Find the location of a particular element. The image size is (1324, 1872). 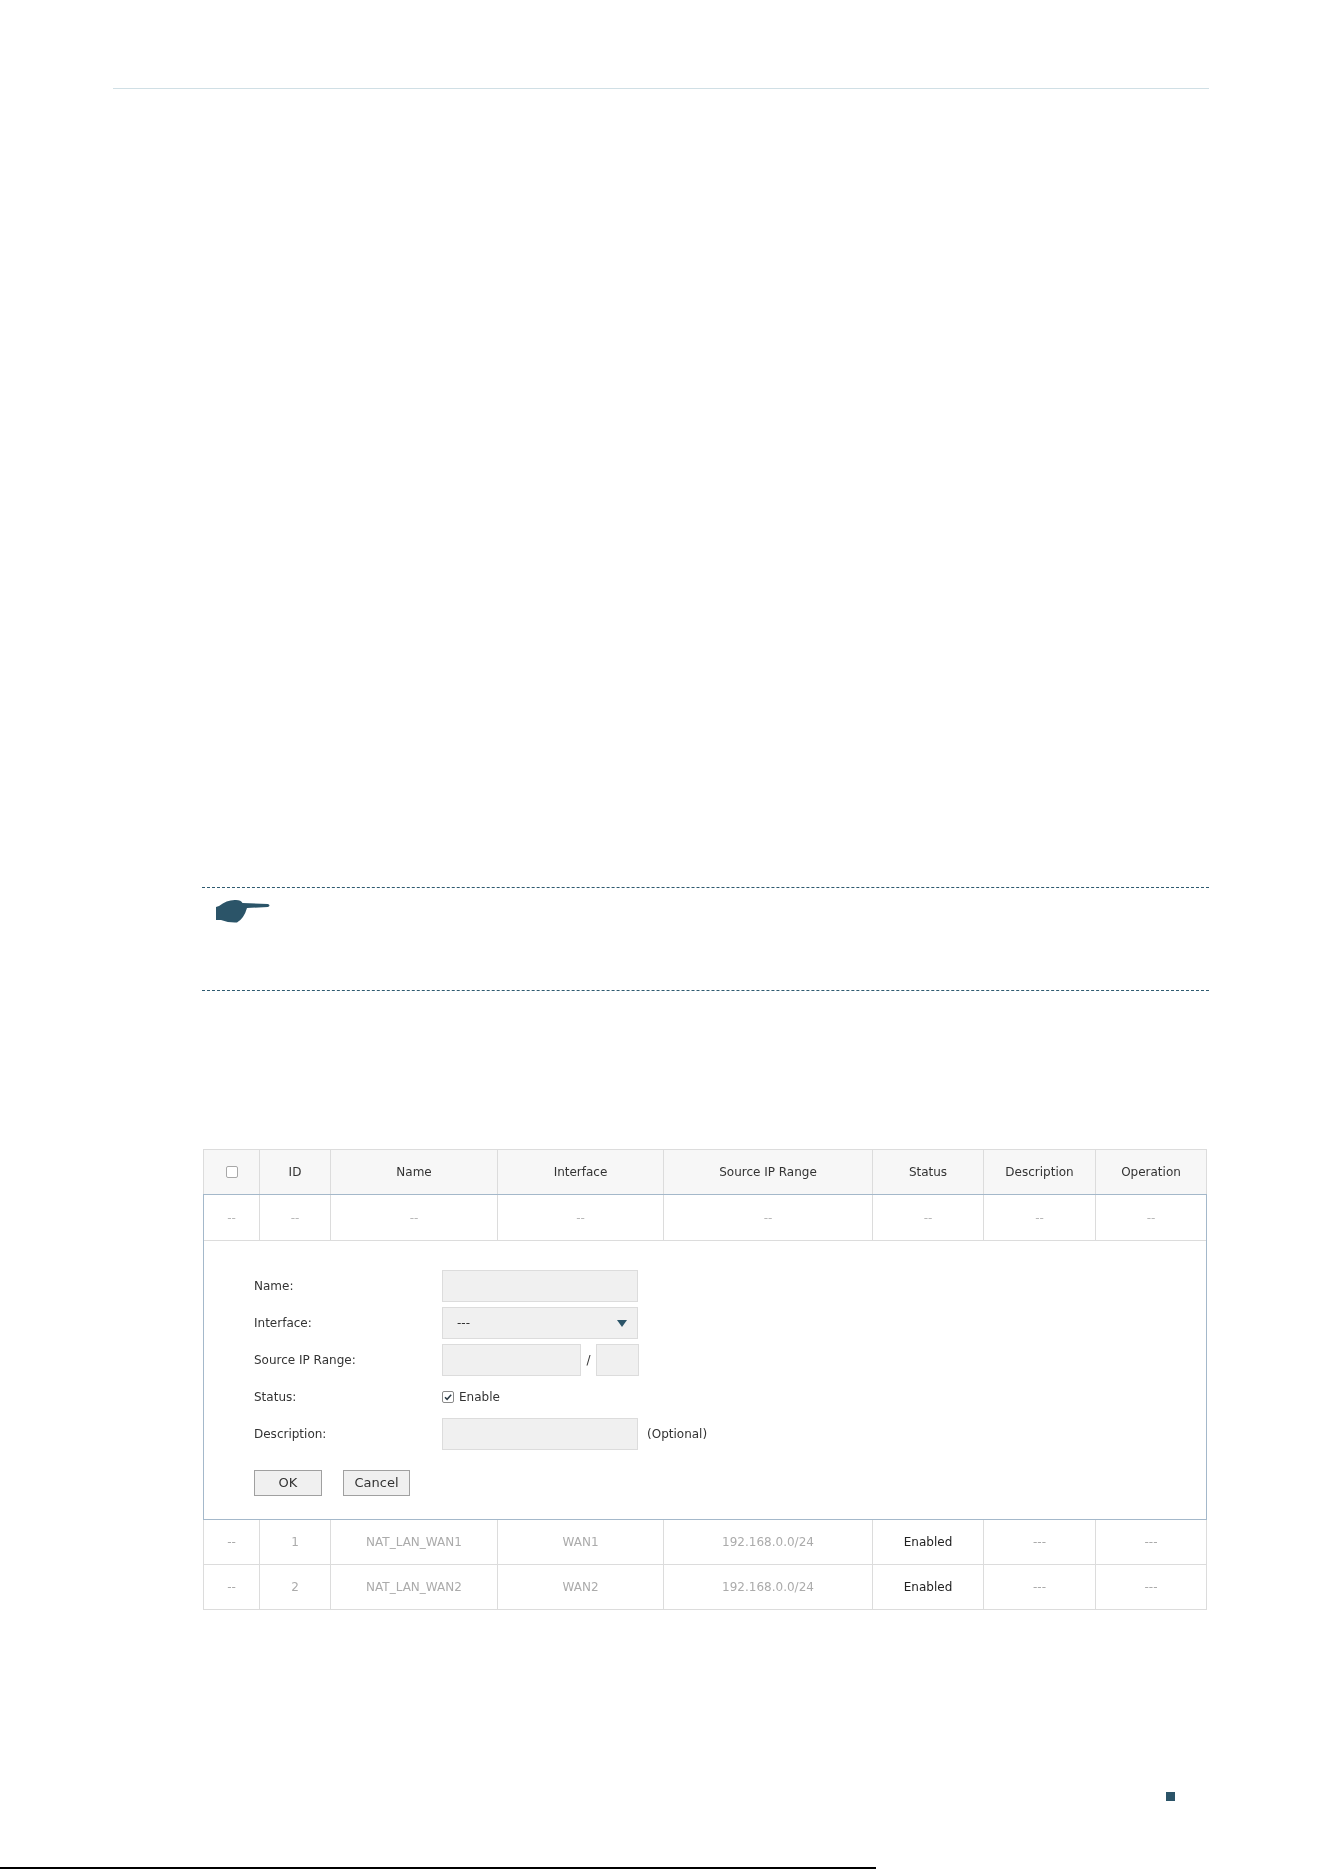

table-cell: WAN2 is located at coordinates (581, 1587).